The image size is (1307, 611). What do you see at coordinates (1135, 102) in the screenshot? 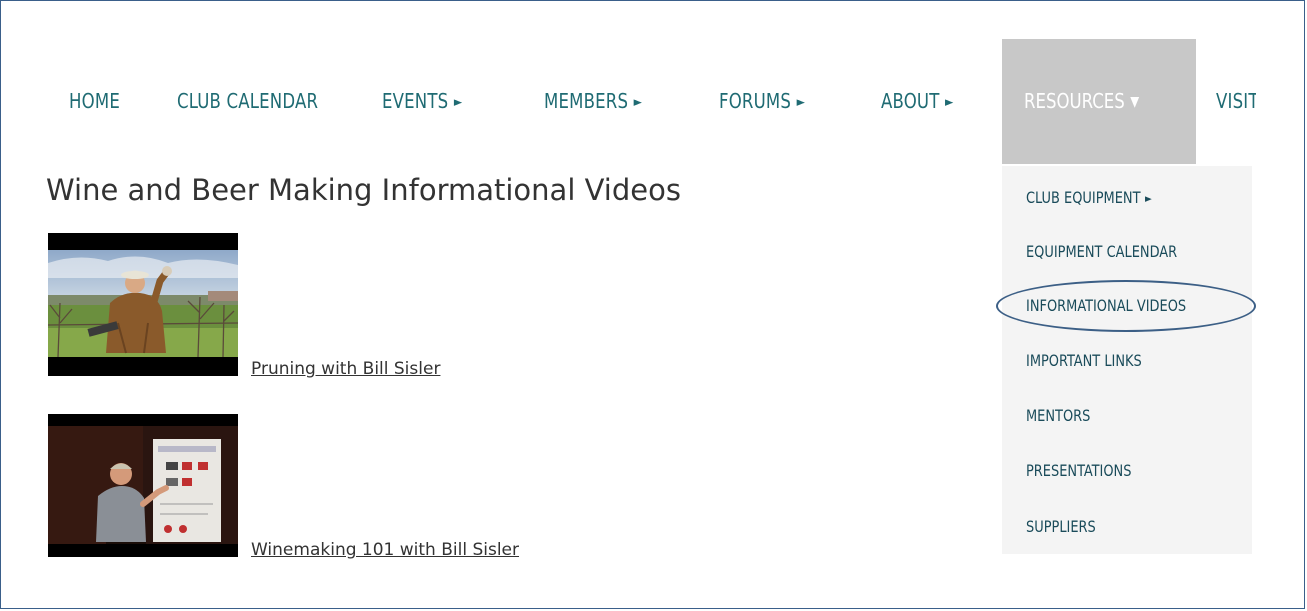
I see `chevron-down-icon: ▼` at bounding box center [1135, 102].